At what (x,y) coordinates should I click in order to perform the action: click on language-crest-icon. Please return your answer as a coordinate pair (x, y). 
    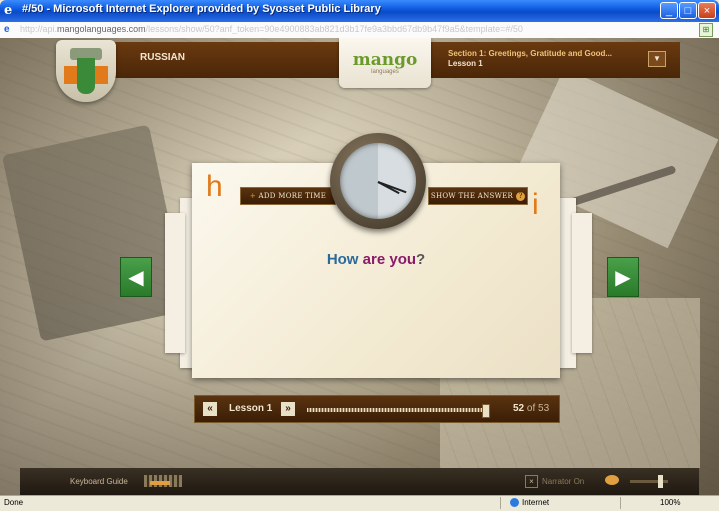
    Looking at the image, I should click on (86, 71).